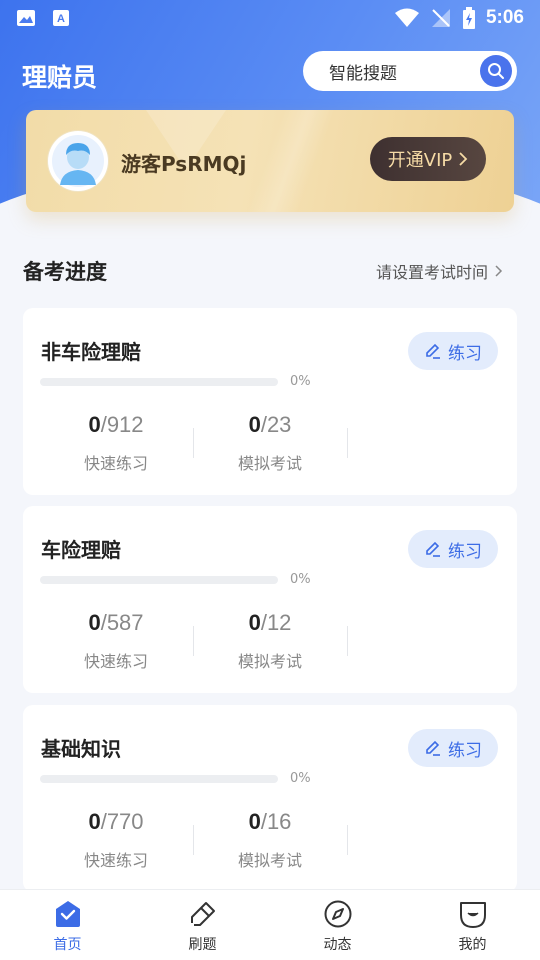  What do you see at coordinates (67, 914) in the screenshot?
I see `home-icon` at bounding box center [67, 914].